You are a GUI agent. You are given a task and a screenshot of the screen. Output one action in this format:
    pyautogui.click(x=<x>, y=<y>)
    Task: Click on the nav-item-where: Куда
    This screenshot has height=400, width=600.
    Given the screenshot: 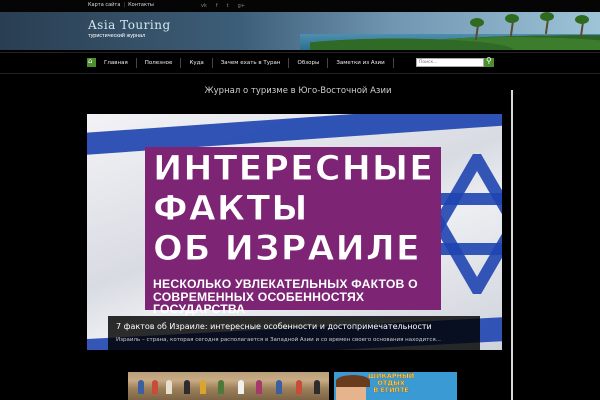 What is the action you would take?
    pyautogui.click(x=197, y=63)
    